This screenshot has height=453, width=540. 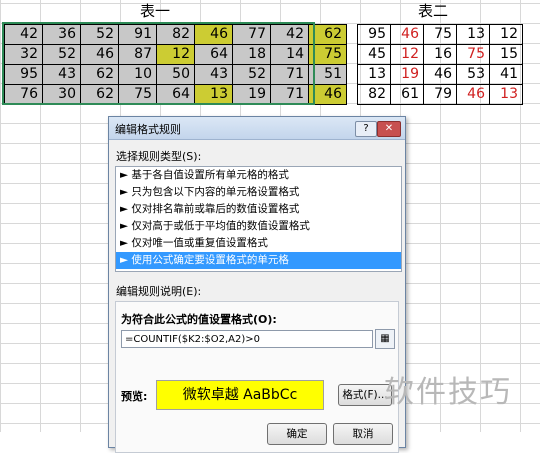 I want to click on rule-description-label: 编辑规则说明(E):, so click(x=159, y=291).